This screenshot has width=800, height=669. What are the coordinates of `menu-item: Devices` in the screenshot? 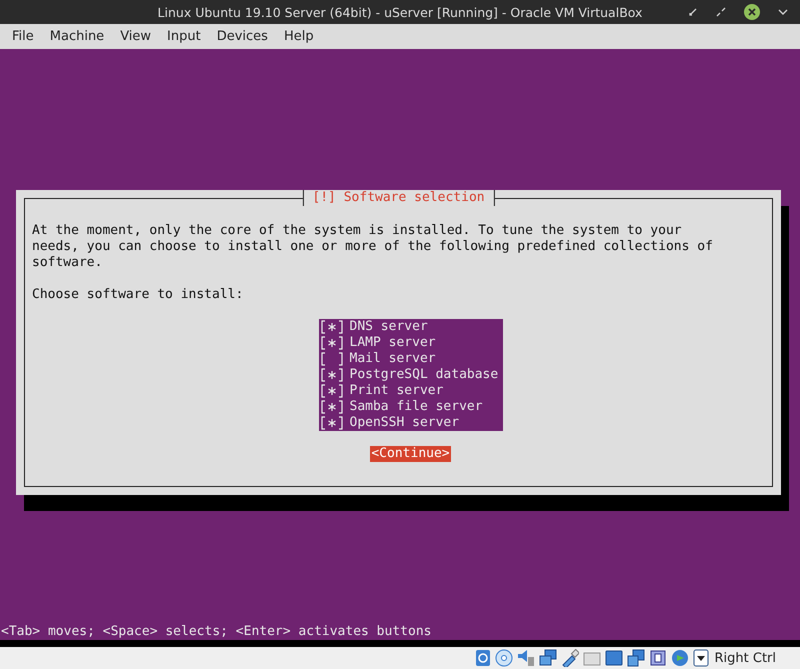 It's located at (242, 36).